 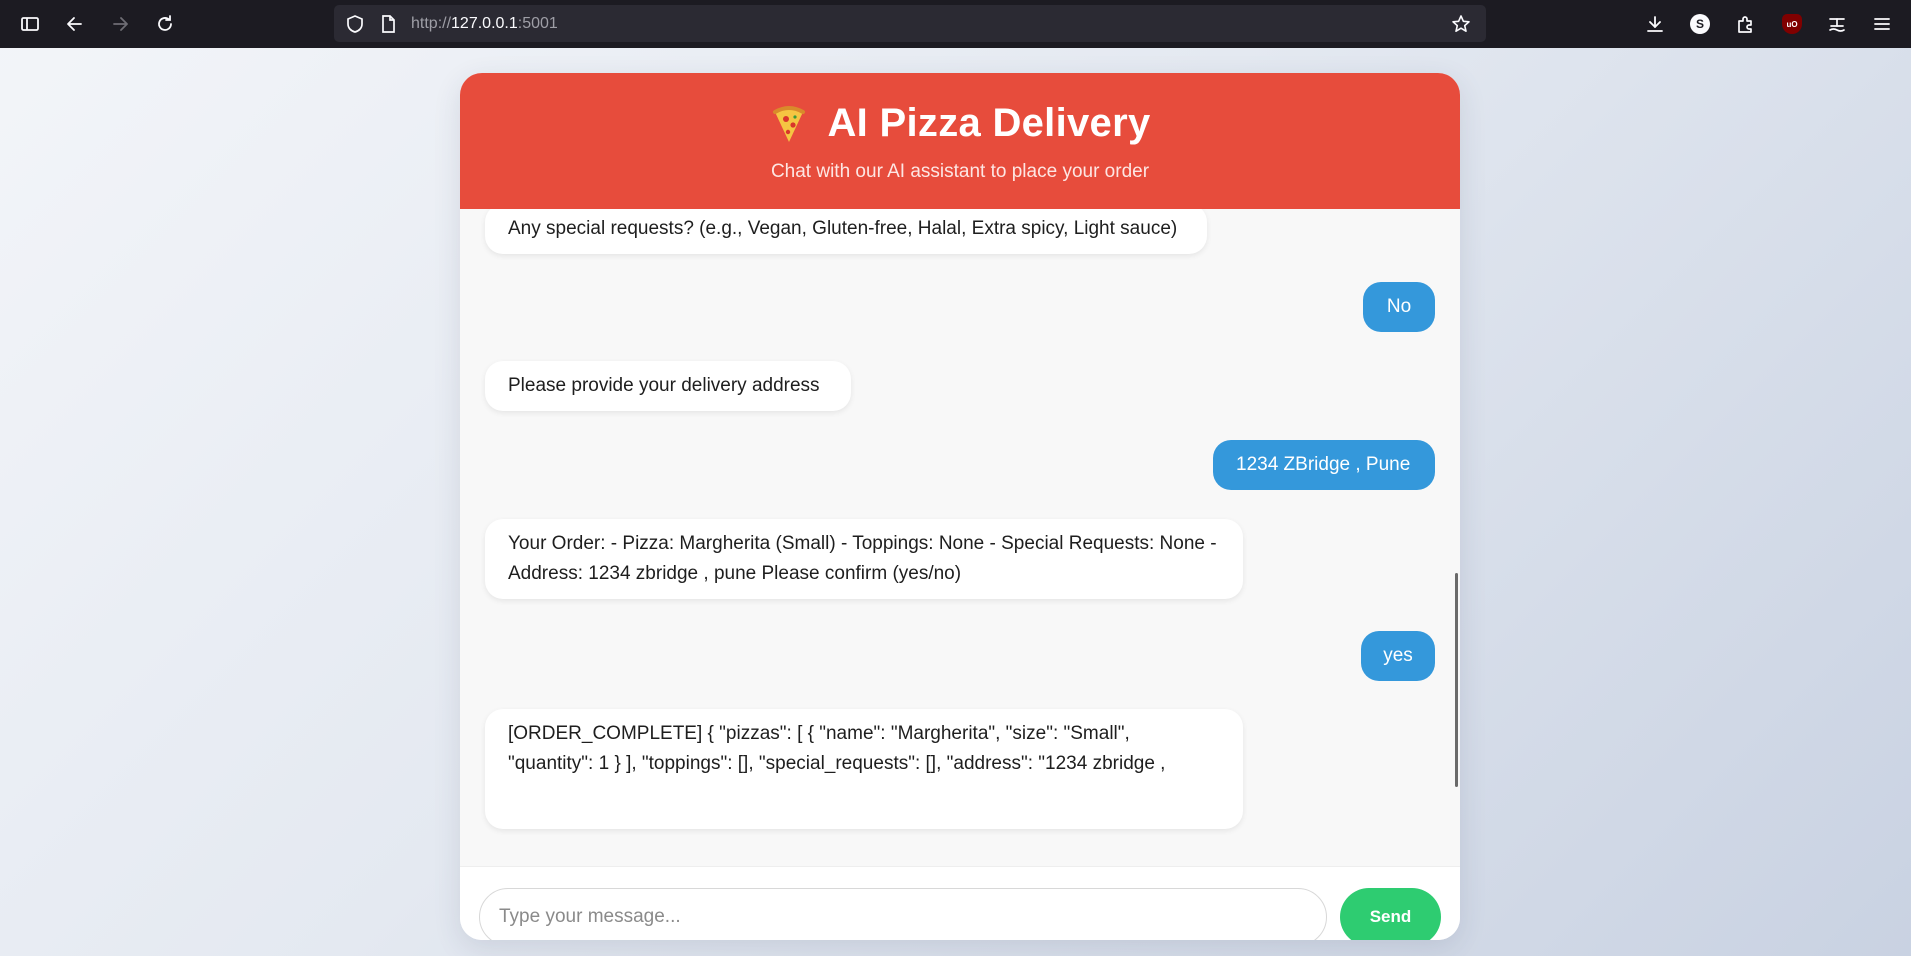 What do you see at coordinates (1456, 680) in the screenshot?
I see `scrollbar` at bounding box center [1456, 680].